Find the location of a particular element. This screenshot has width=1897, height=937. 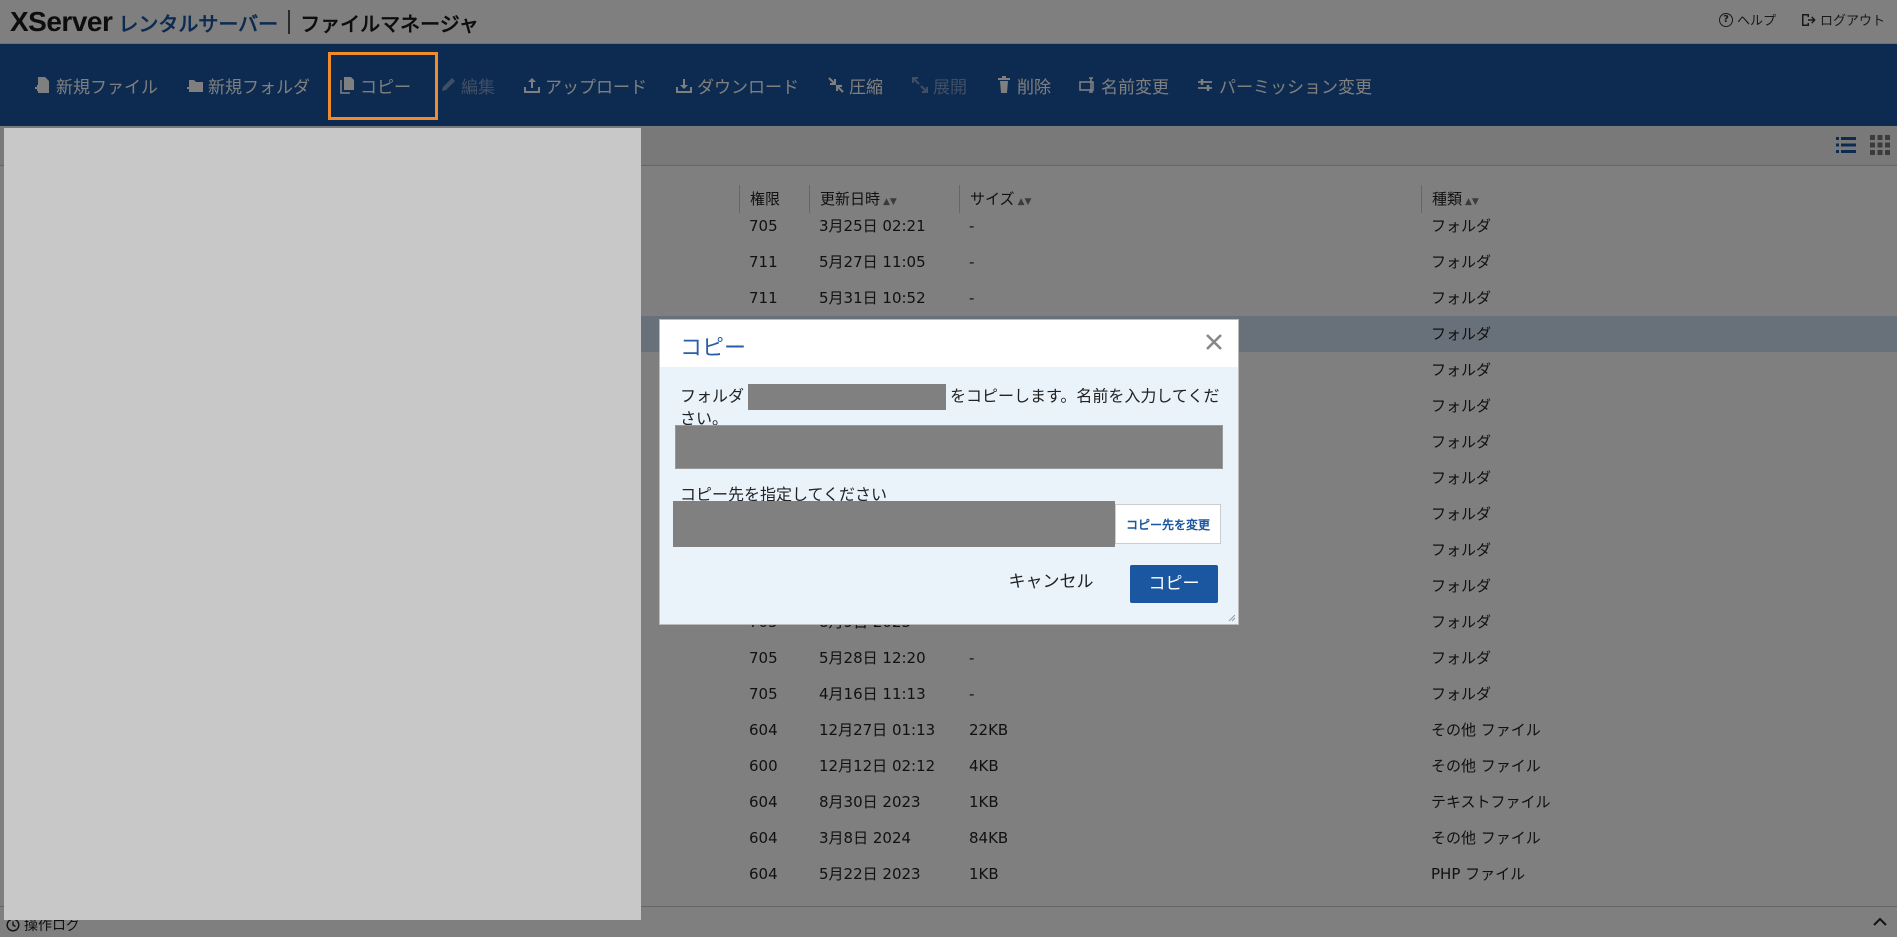

dialog-header: コピー is located at coordinates (949, 343).